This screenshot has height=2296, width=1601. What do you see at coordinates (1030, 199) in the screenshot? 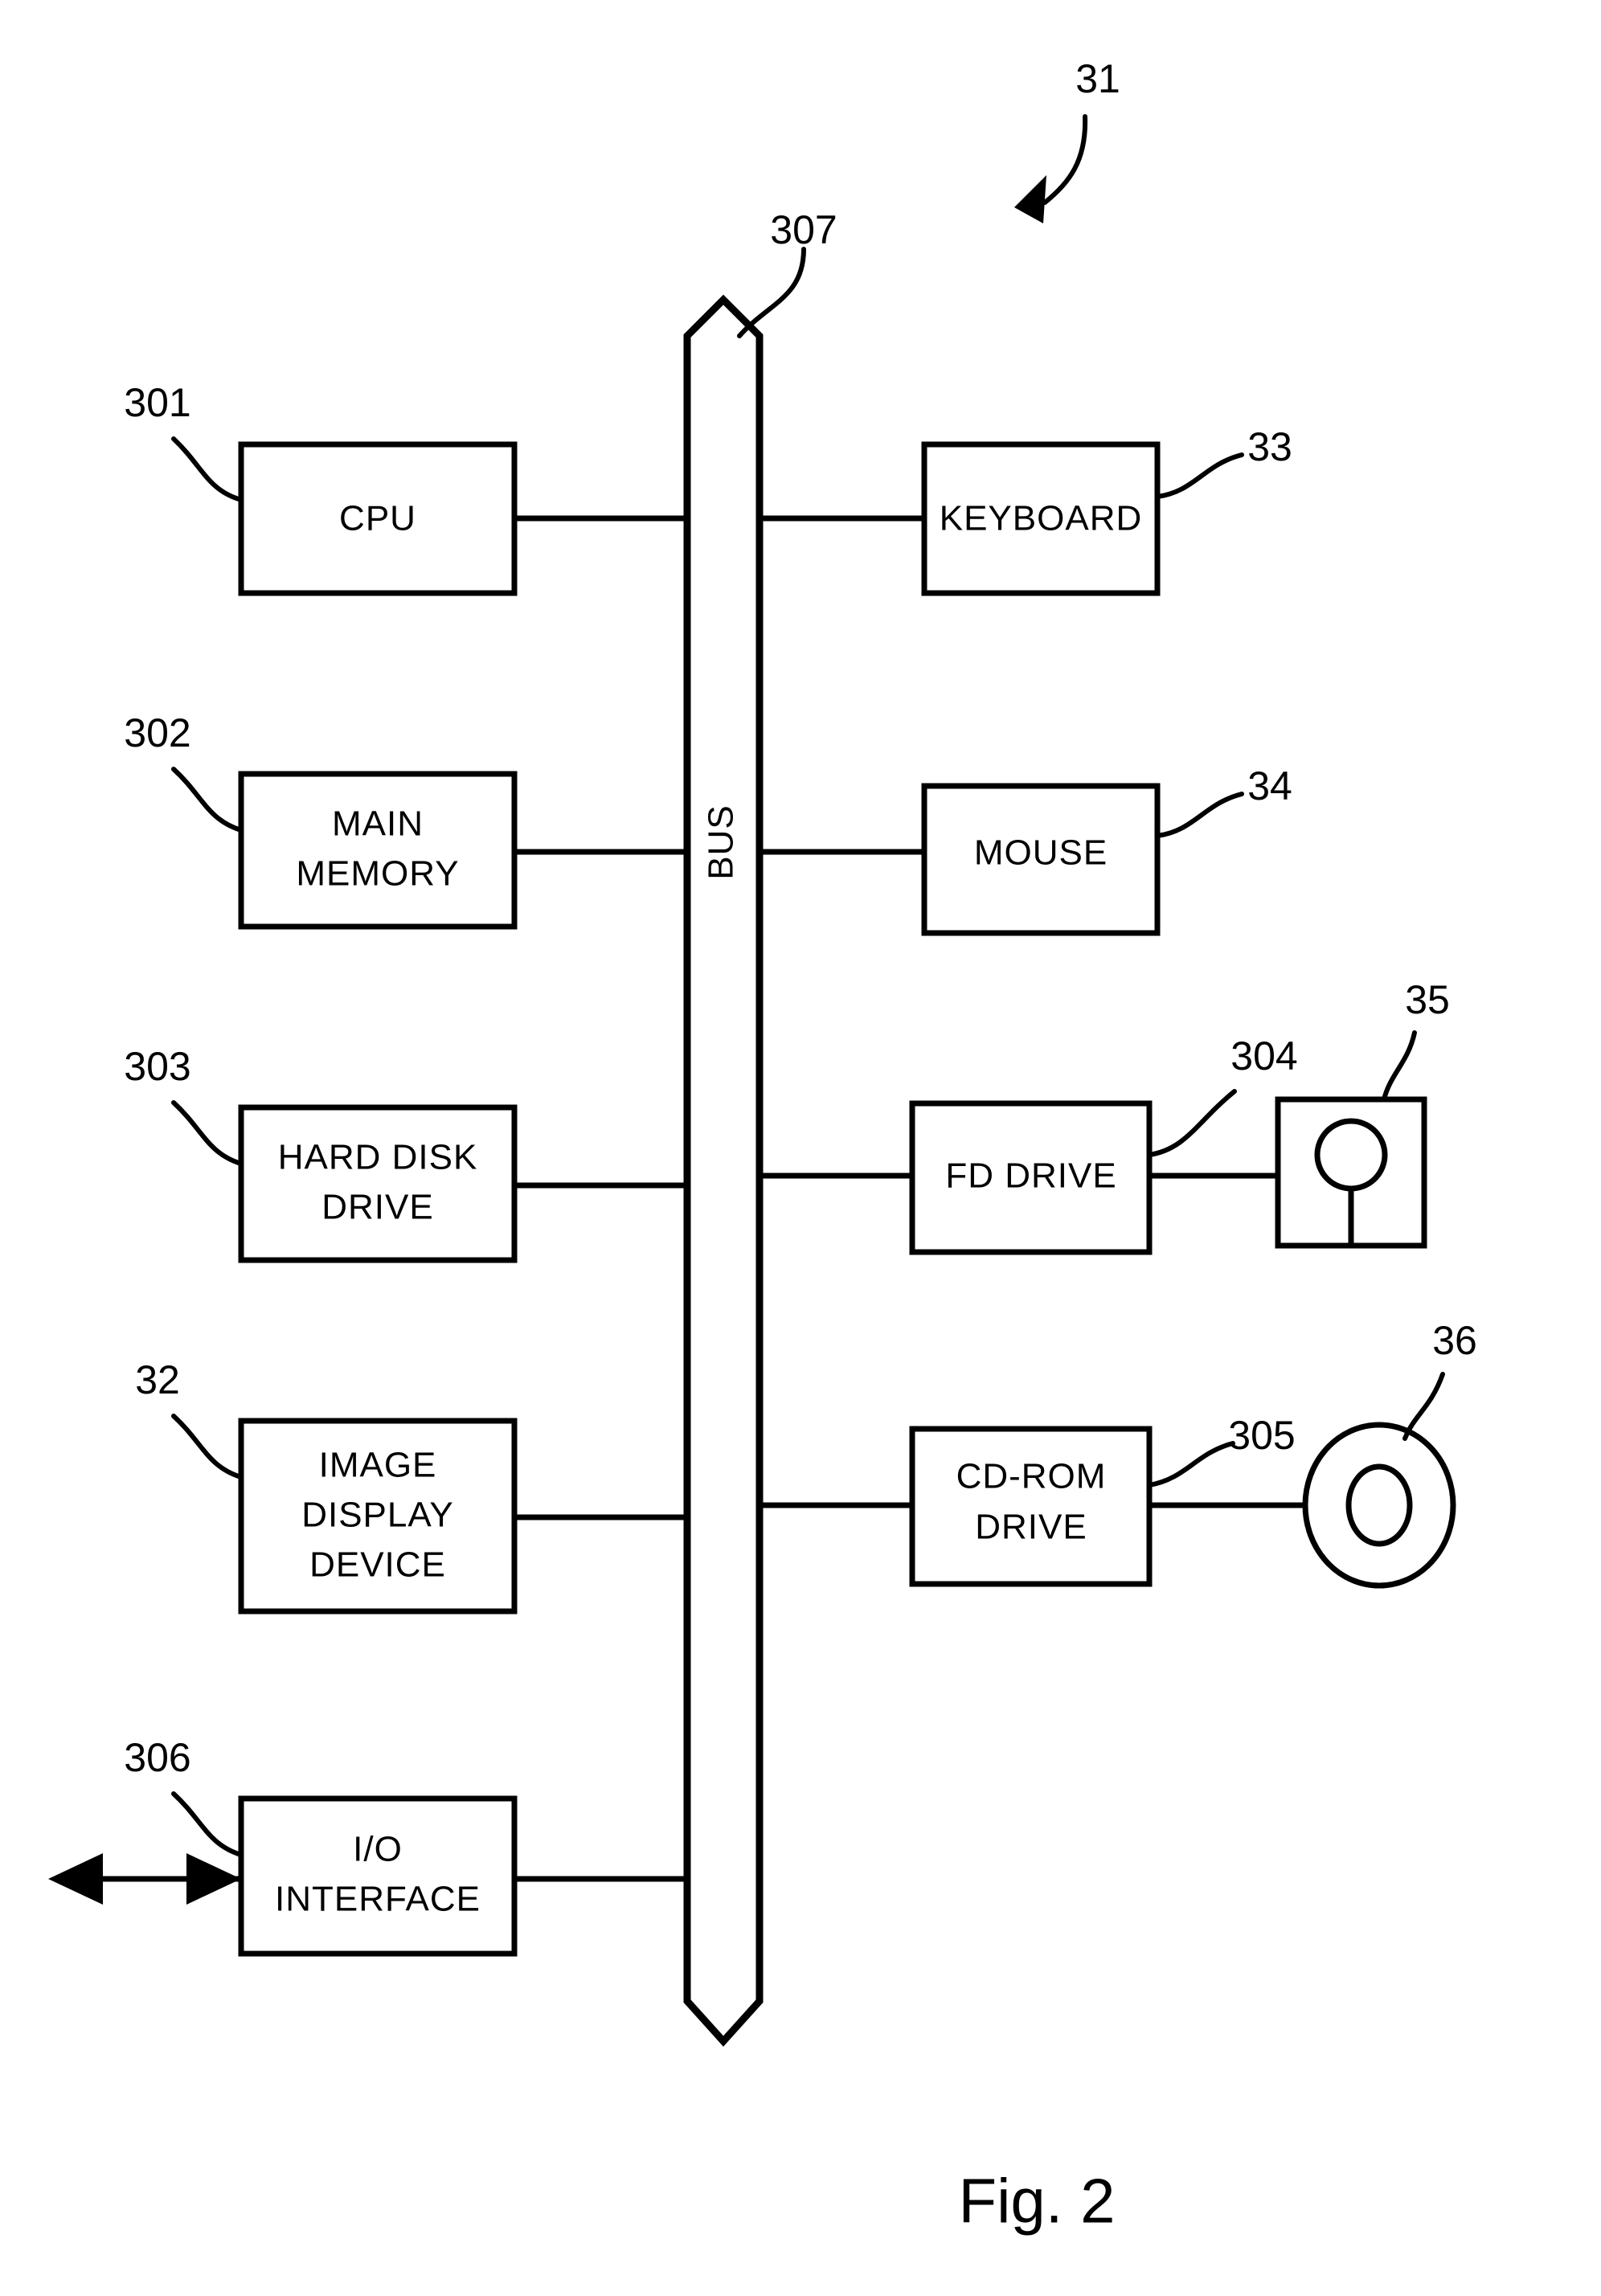
I see `system-ref-arrowhead` at bounding box center [1030, 199].